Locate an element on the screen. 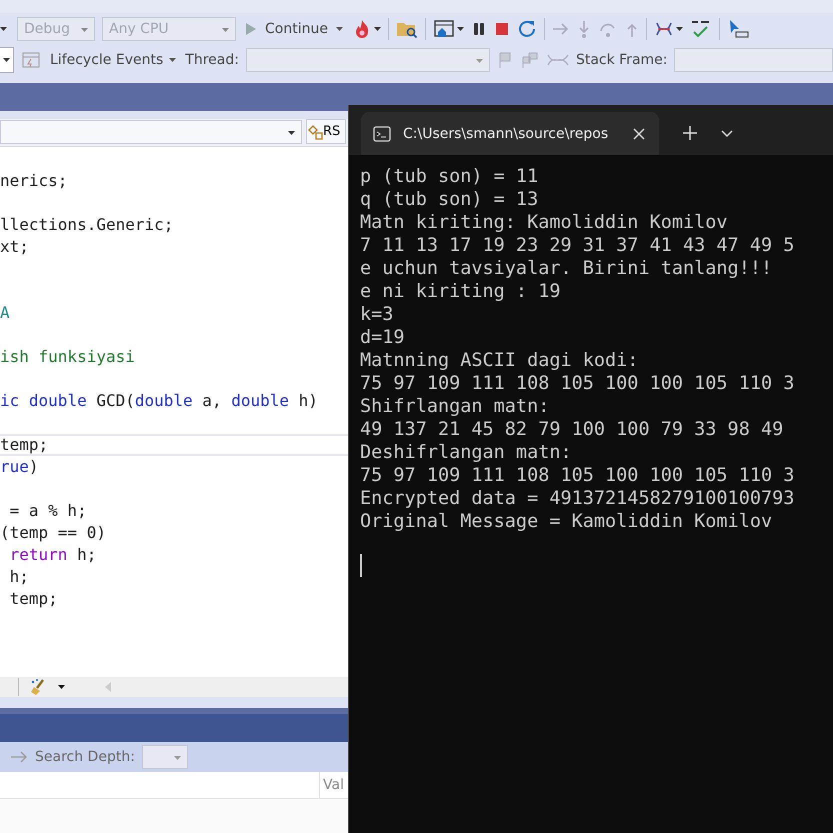 Image resolution: width=833 pixels, height=833 pixels. terminal-tab: C:\Users\smann\source\repos is located at coordinates (510, 133).